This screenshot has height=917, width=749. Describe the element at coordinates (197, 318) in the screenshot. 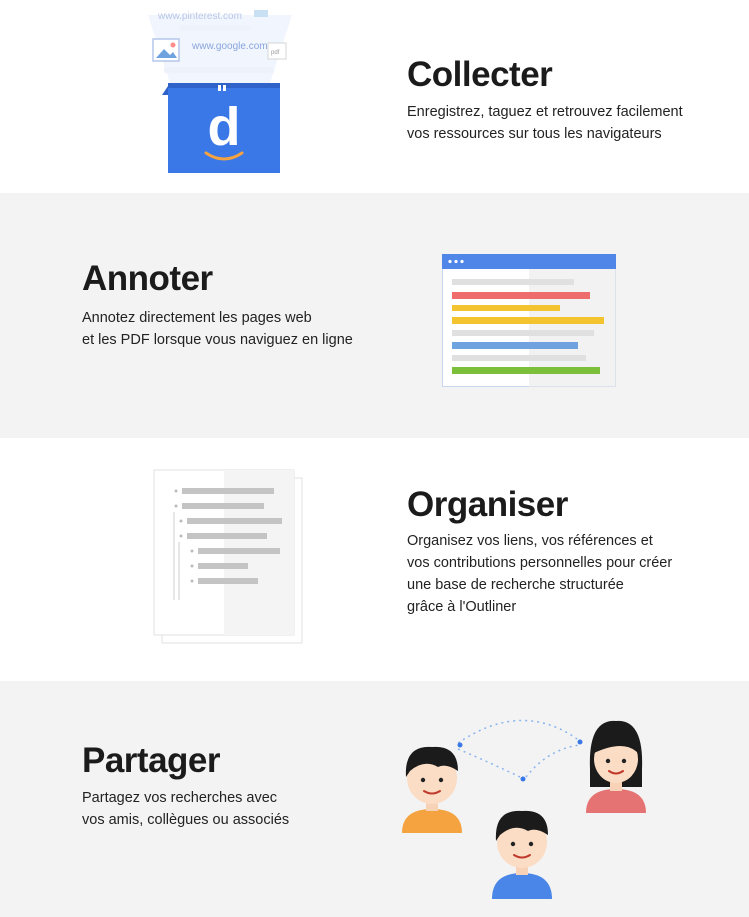

I see `annotate-line-1: Annotez directement les pages web` at that location.